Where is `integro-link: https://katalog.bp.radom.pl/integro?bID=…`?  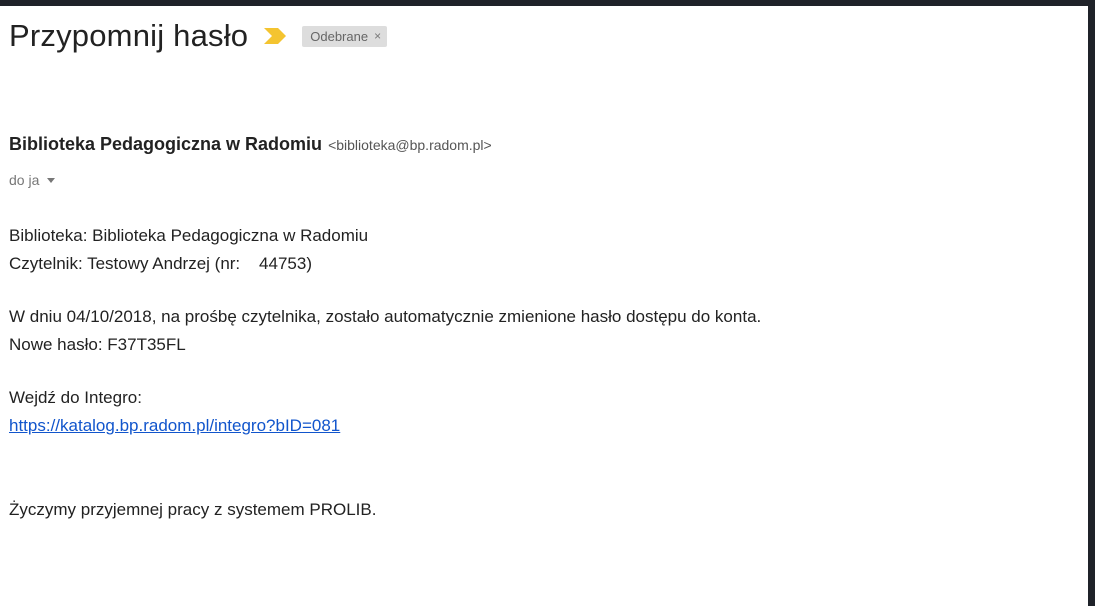
integro-link: https://katalog.bp.radom.pl/integro?bID=… is located at coordinates (174, 425).